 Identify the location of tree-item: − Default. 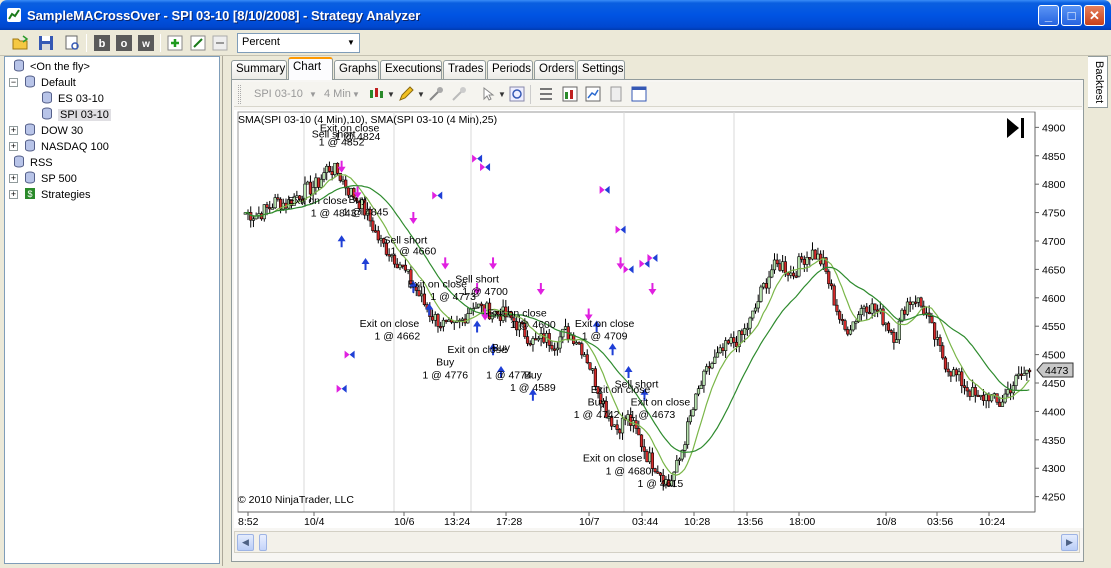
(42, 83).